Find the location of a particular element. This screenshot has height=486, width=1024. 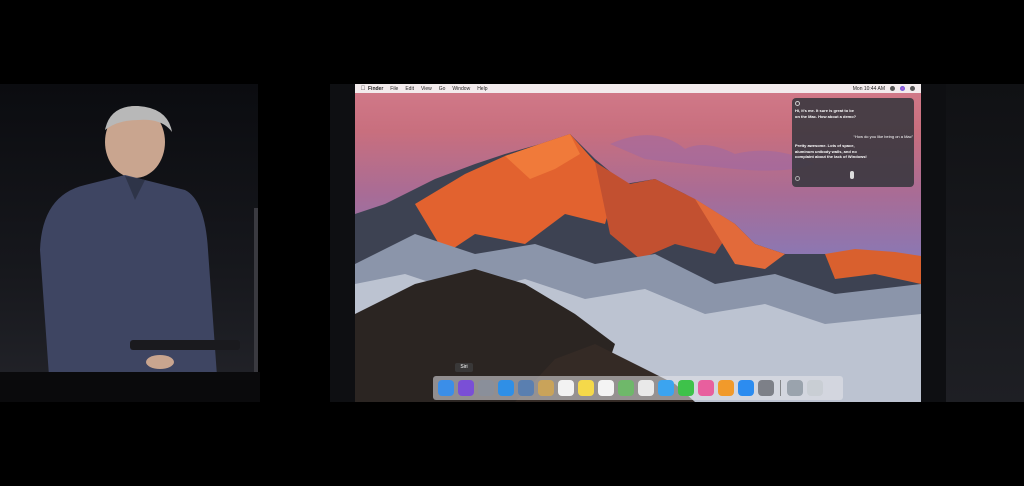

system-preferences-icon is located at coordinates (766, 388).